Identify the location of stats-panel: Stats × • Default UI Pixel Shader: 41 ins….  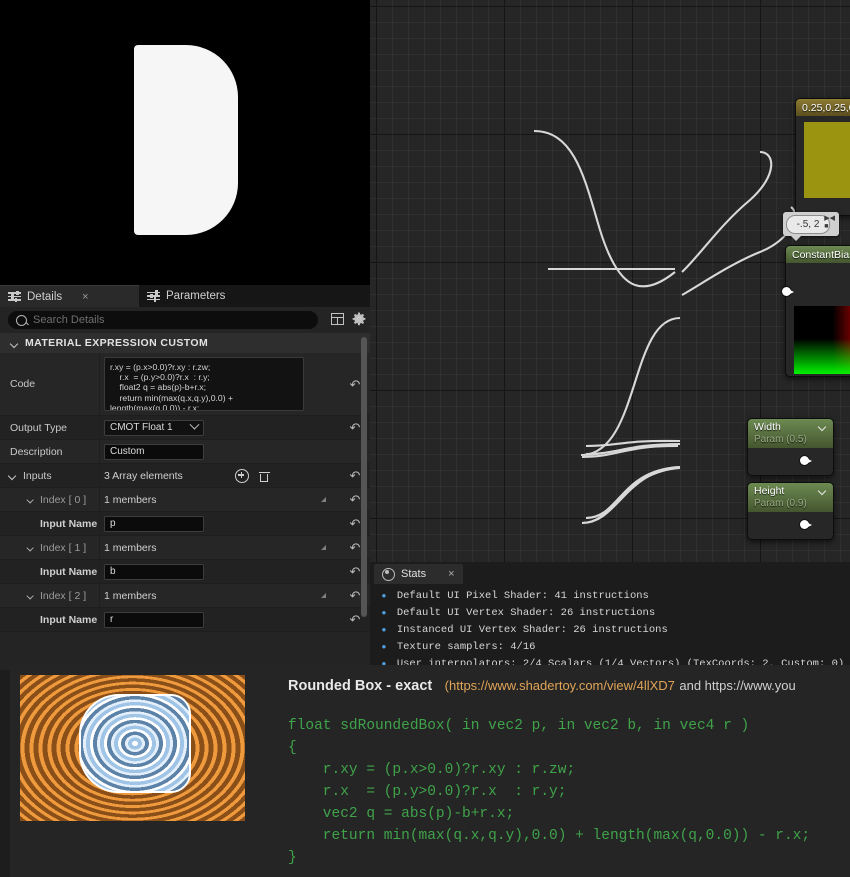
(610, 617).